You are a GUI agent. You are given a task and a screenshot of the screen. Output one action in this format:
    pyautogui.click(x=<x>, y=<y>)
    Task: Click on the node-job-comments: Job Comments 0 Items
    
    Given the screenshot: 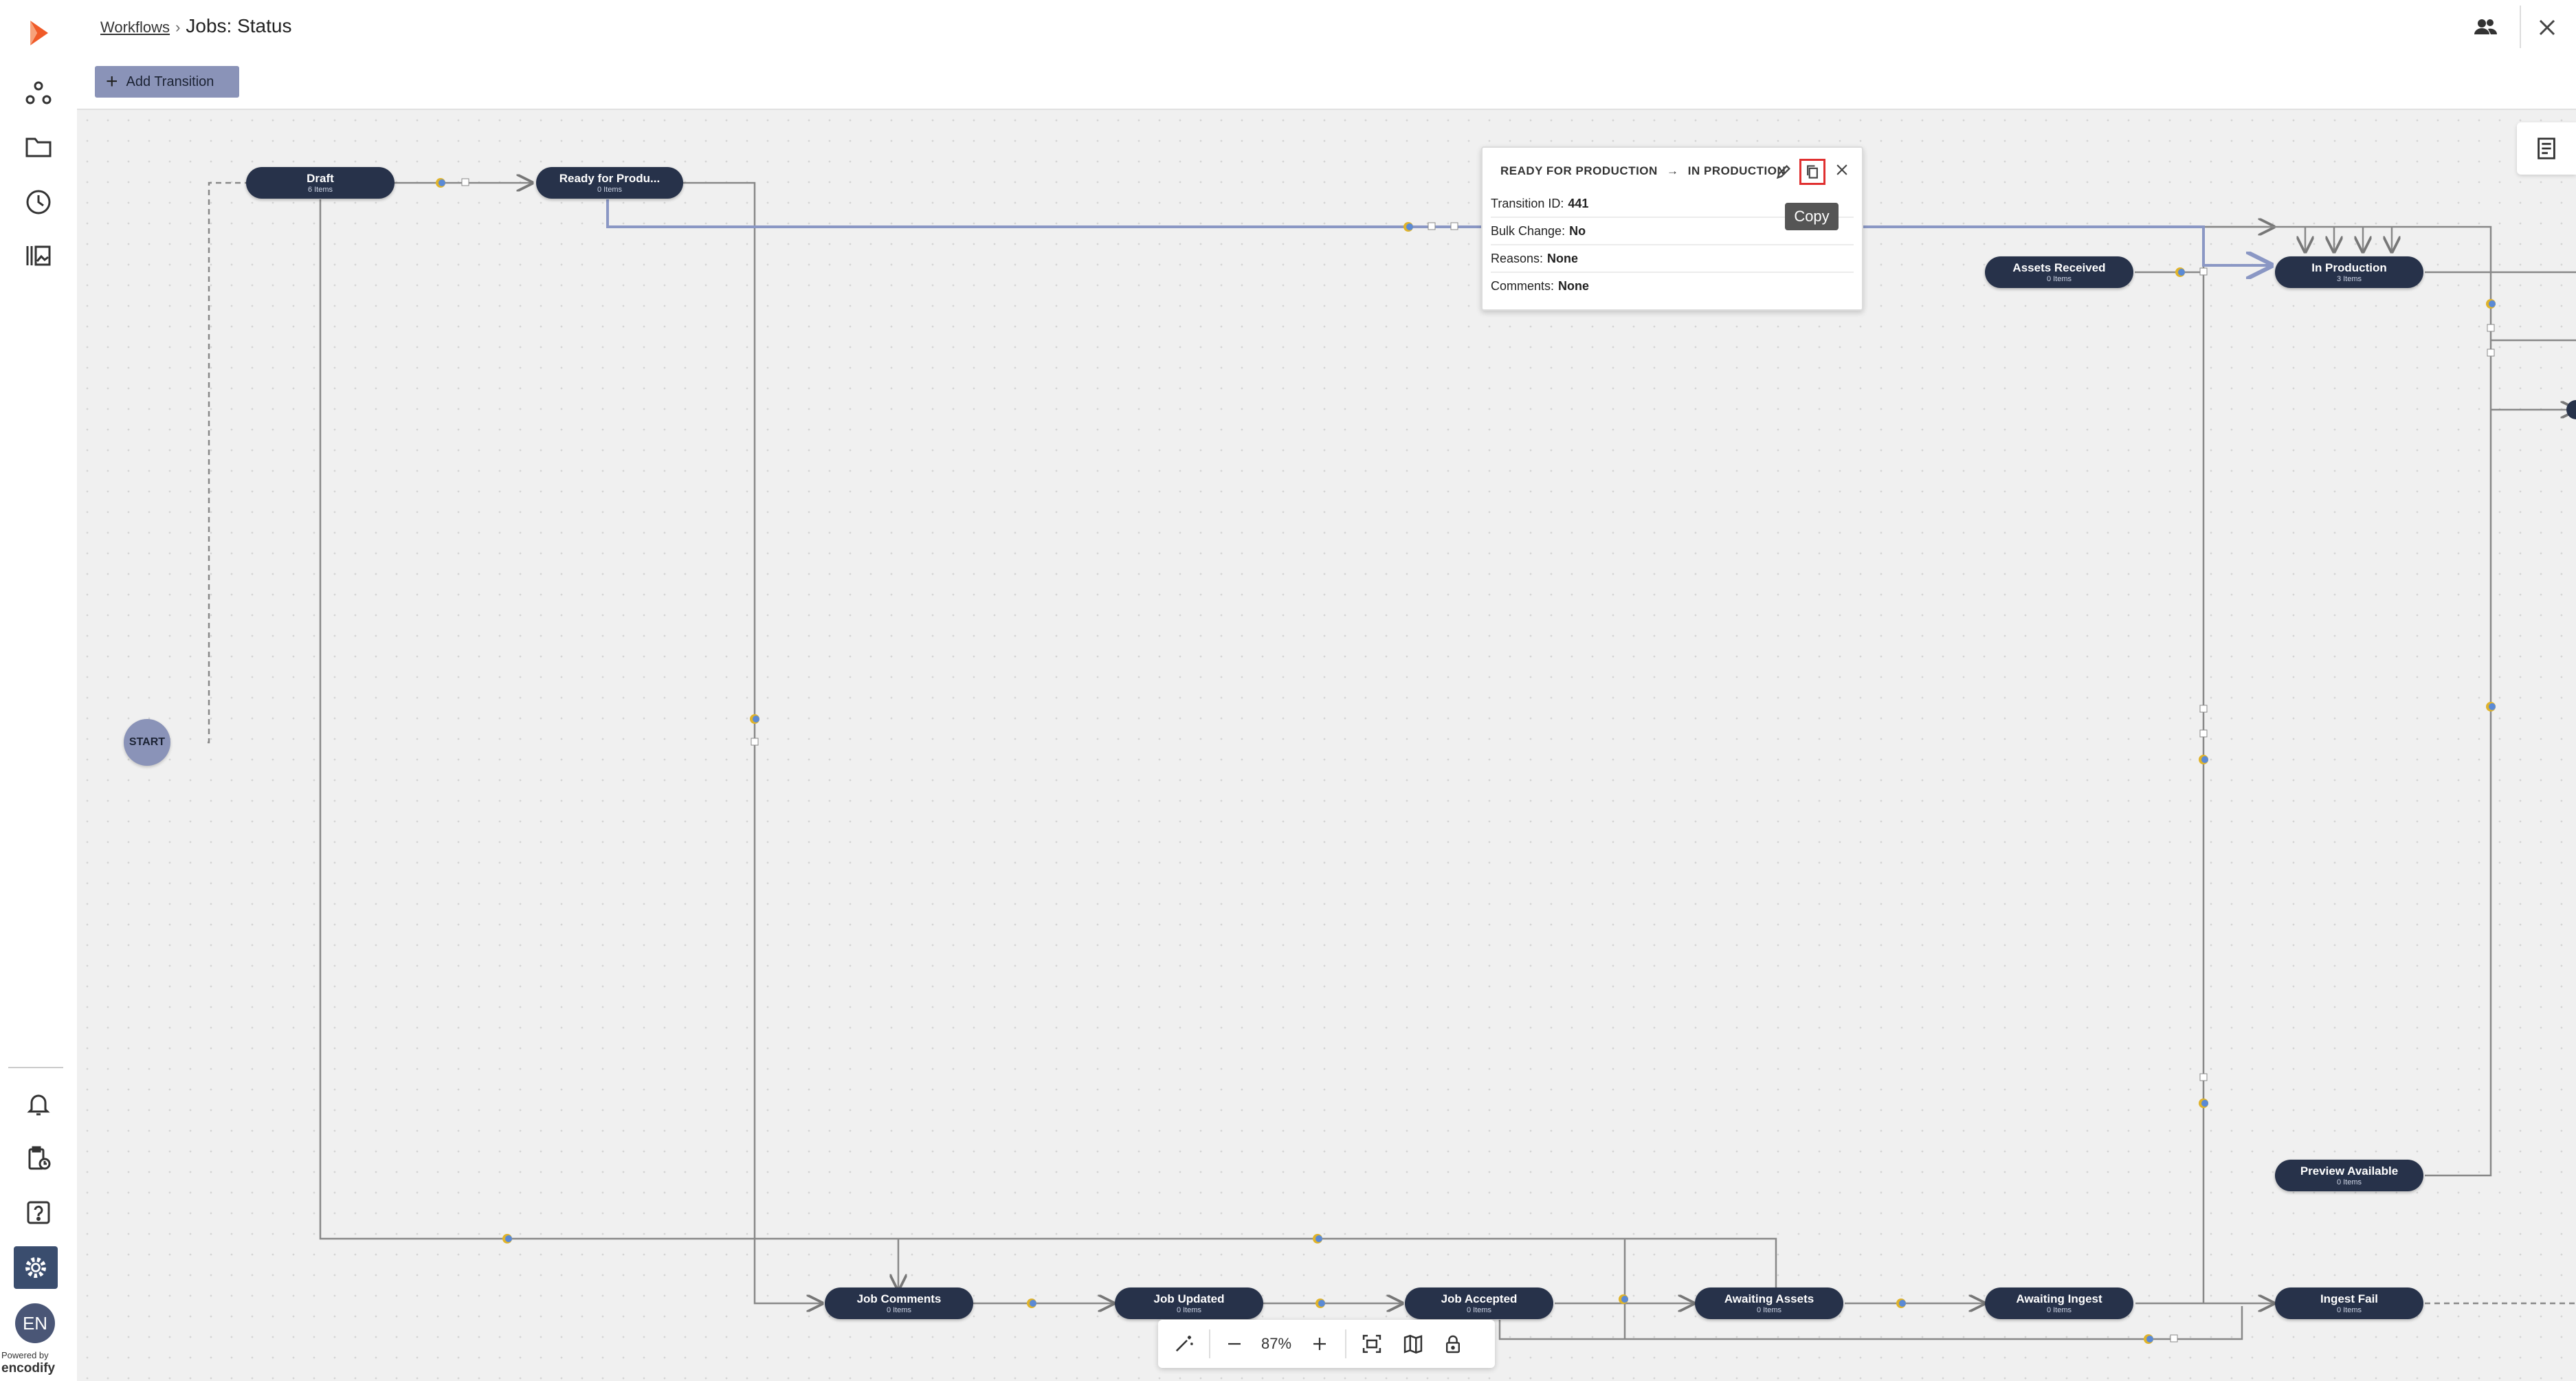 What is the action you would take?
    pyautogui.click(x=899, y=1303)
    